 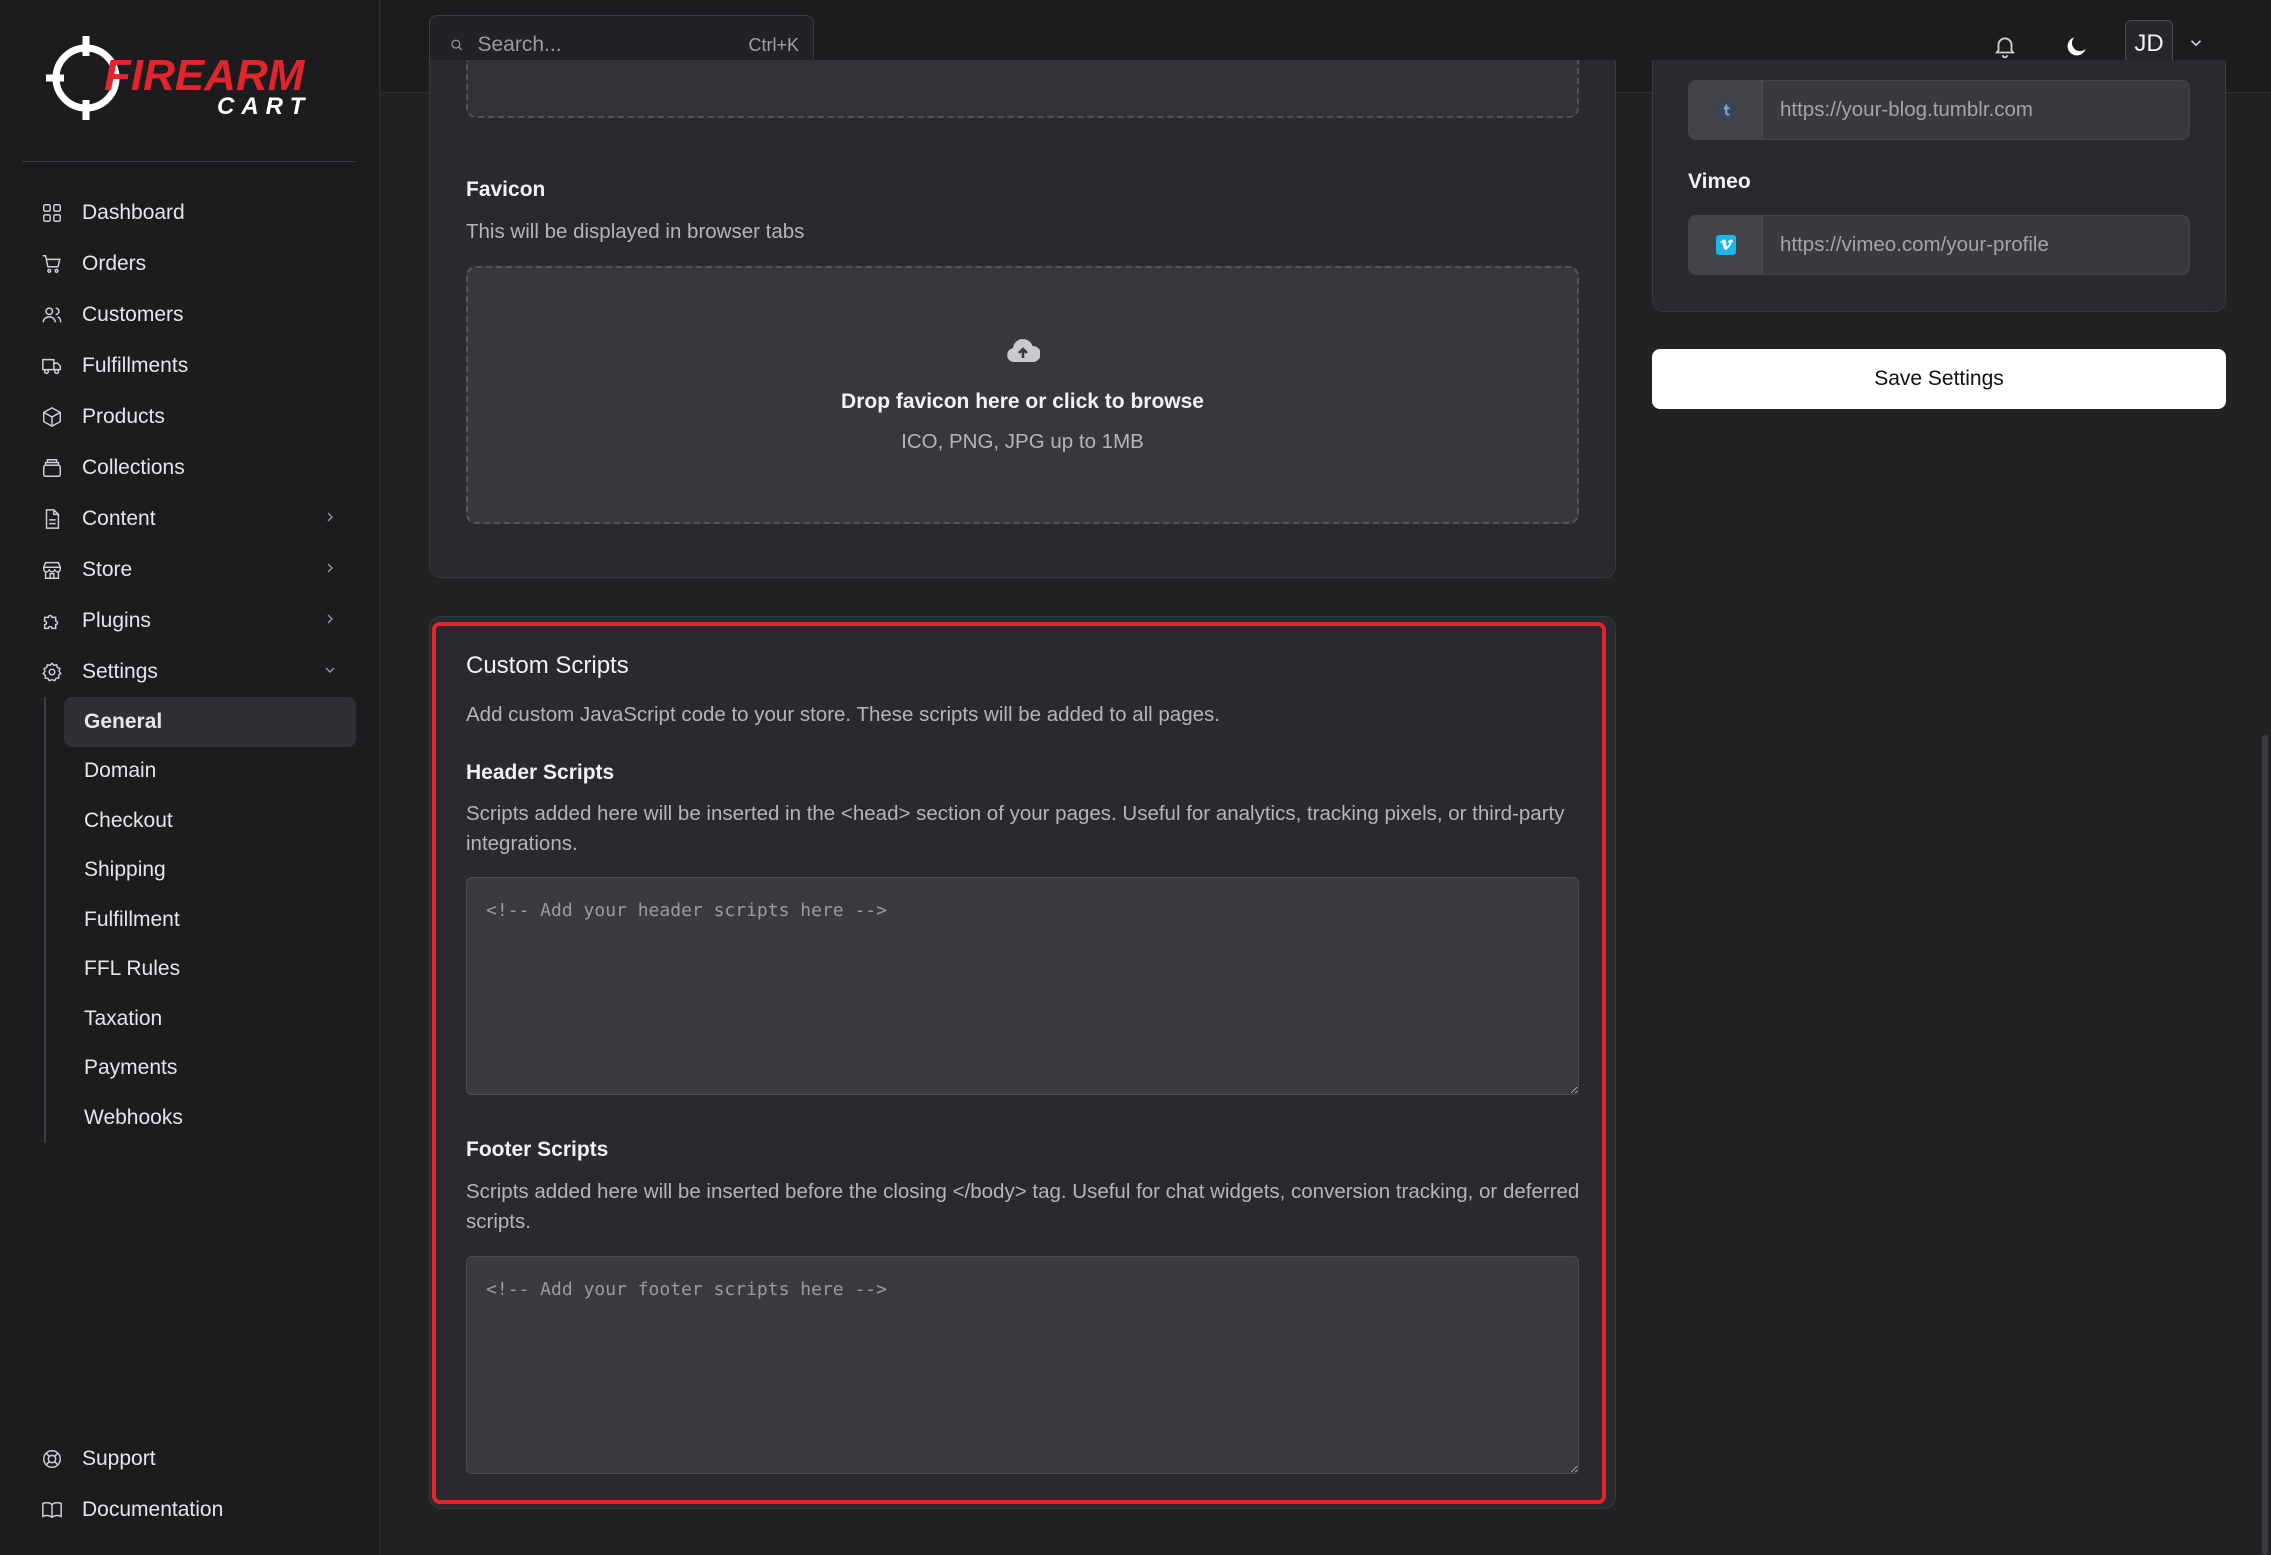 What do you see at coordinates (135, 365) in the screenshot?
I see `sidebar-item-label: Fulfillments` at bounding box center [135, 365].